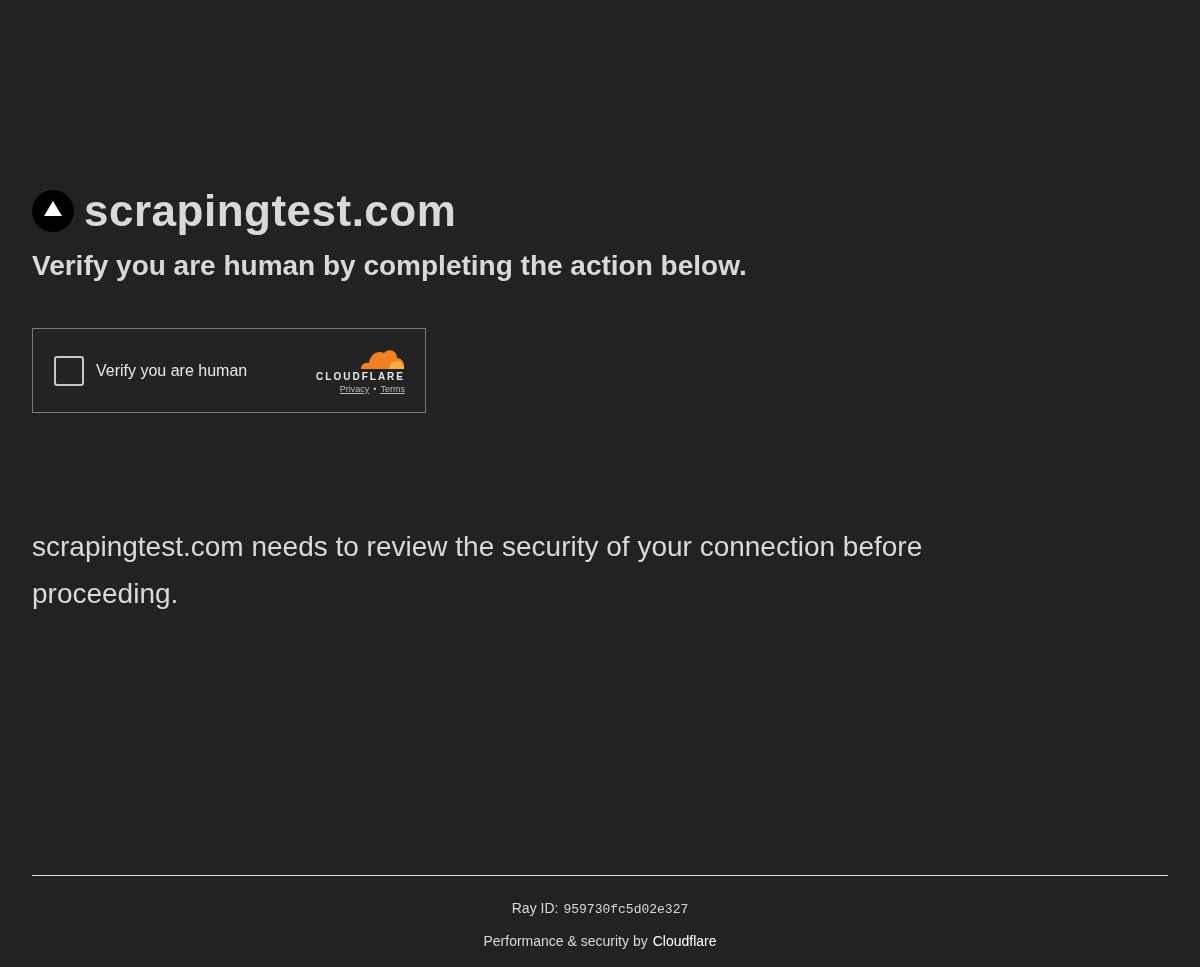 This screenshot has width=1200, height=967. I want to click on cloudflare-link: Cloudflare, so click(684, 941).